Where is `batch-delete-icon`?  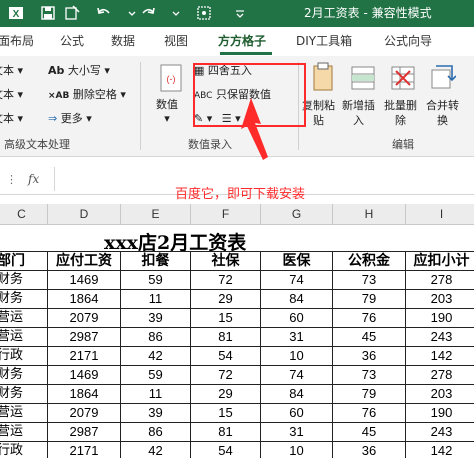 batch-delete-icon is located at coordinates (403, 80).